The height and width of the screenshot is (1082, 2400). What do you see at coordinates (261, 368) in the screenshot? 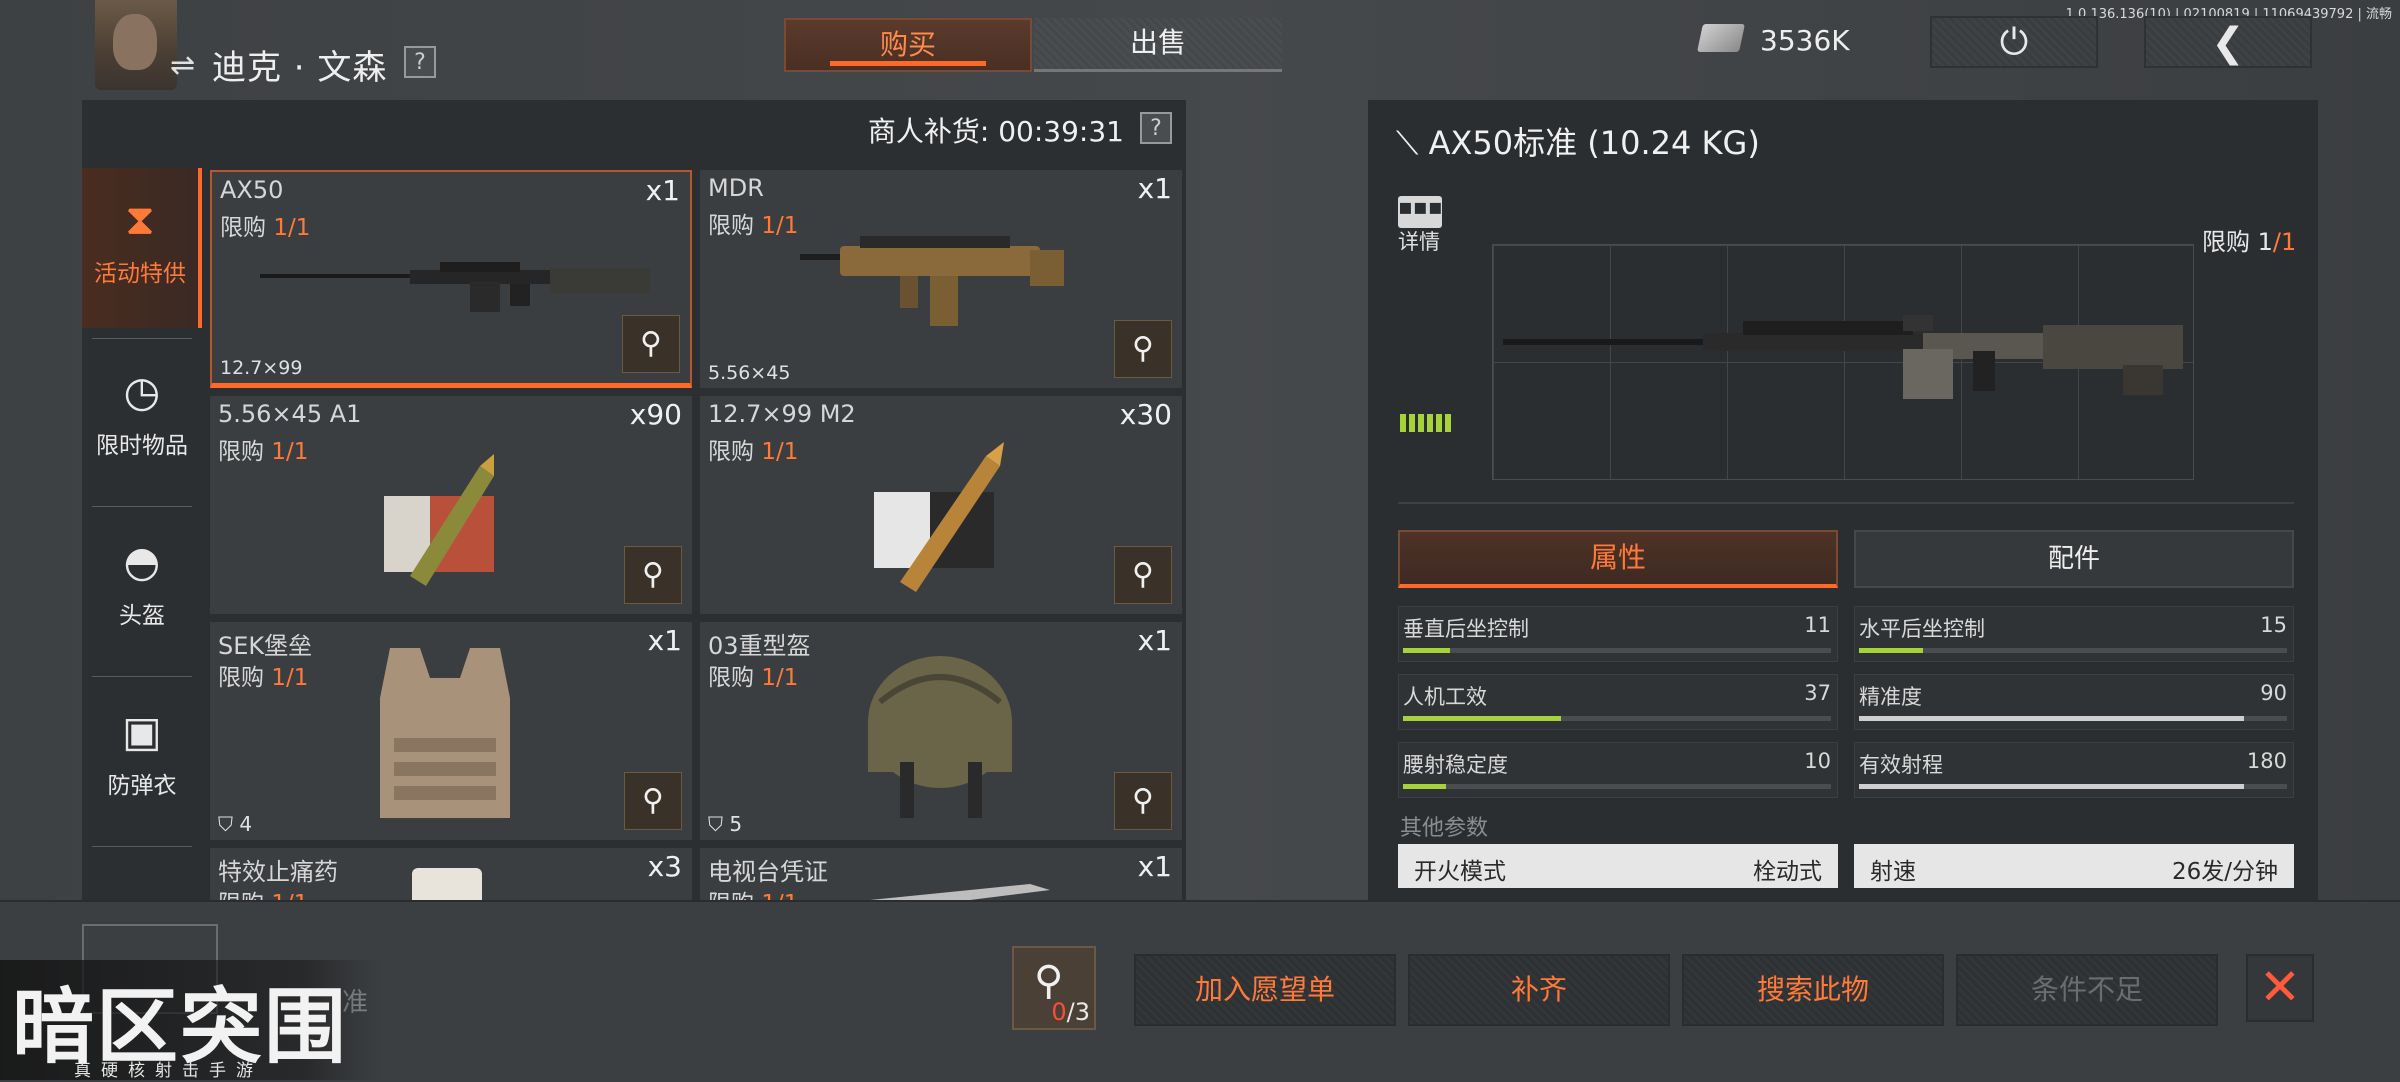
I see `item-caliber: 12.7×99` at bounding box center [261, 368].